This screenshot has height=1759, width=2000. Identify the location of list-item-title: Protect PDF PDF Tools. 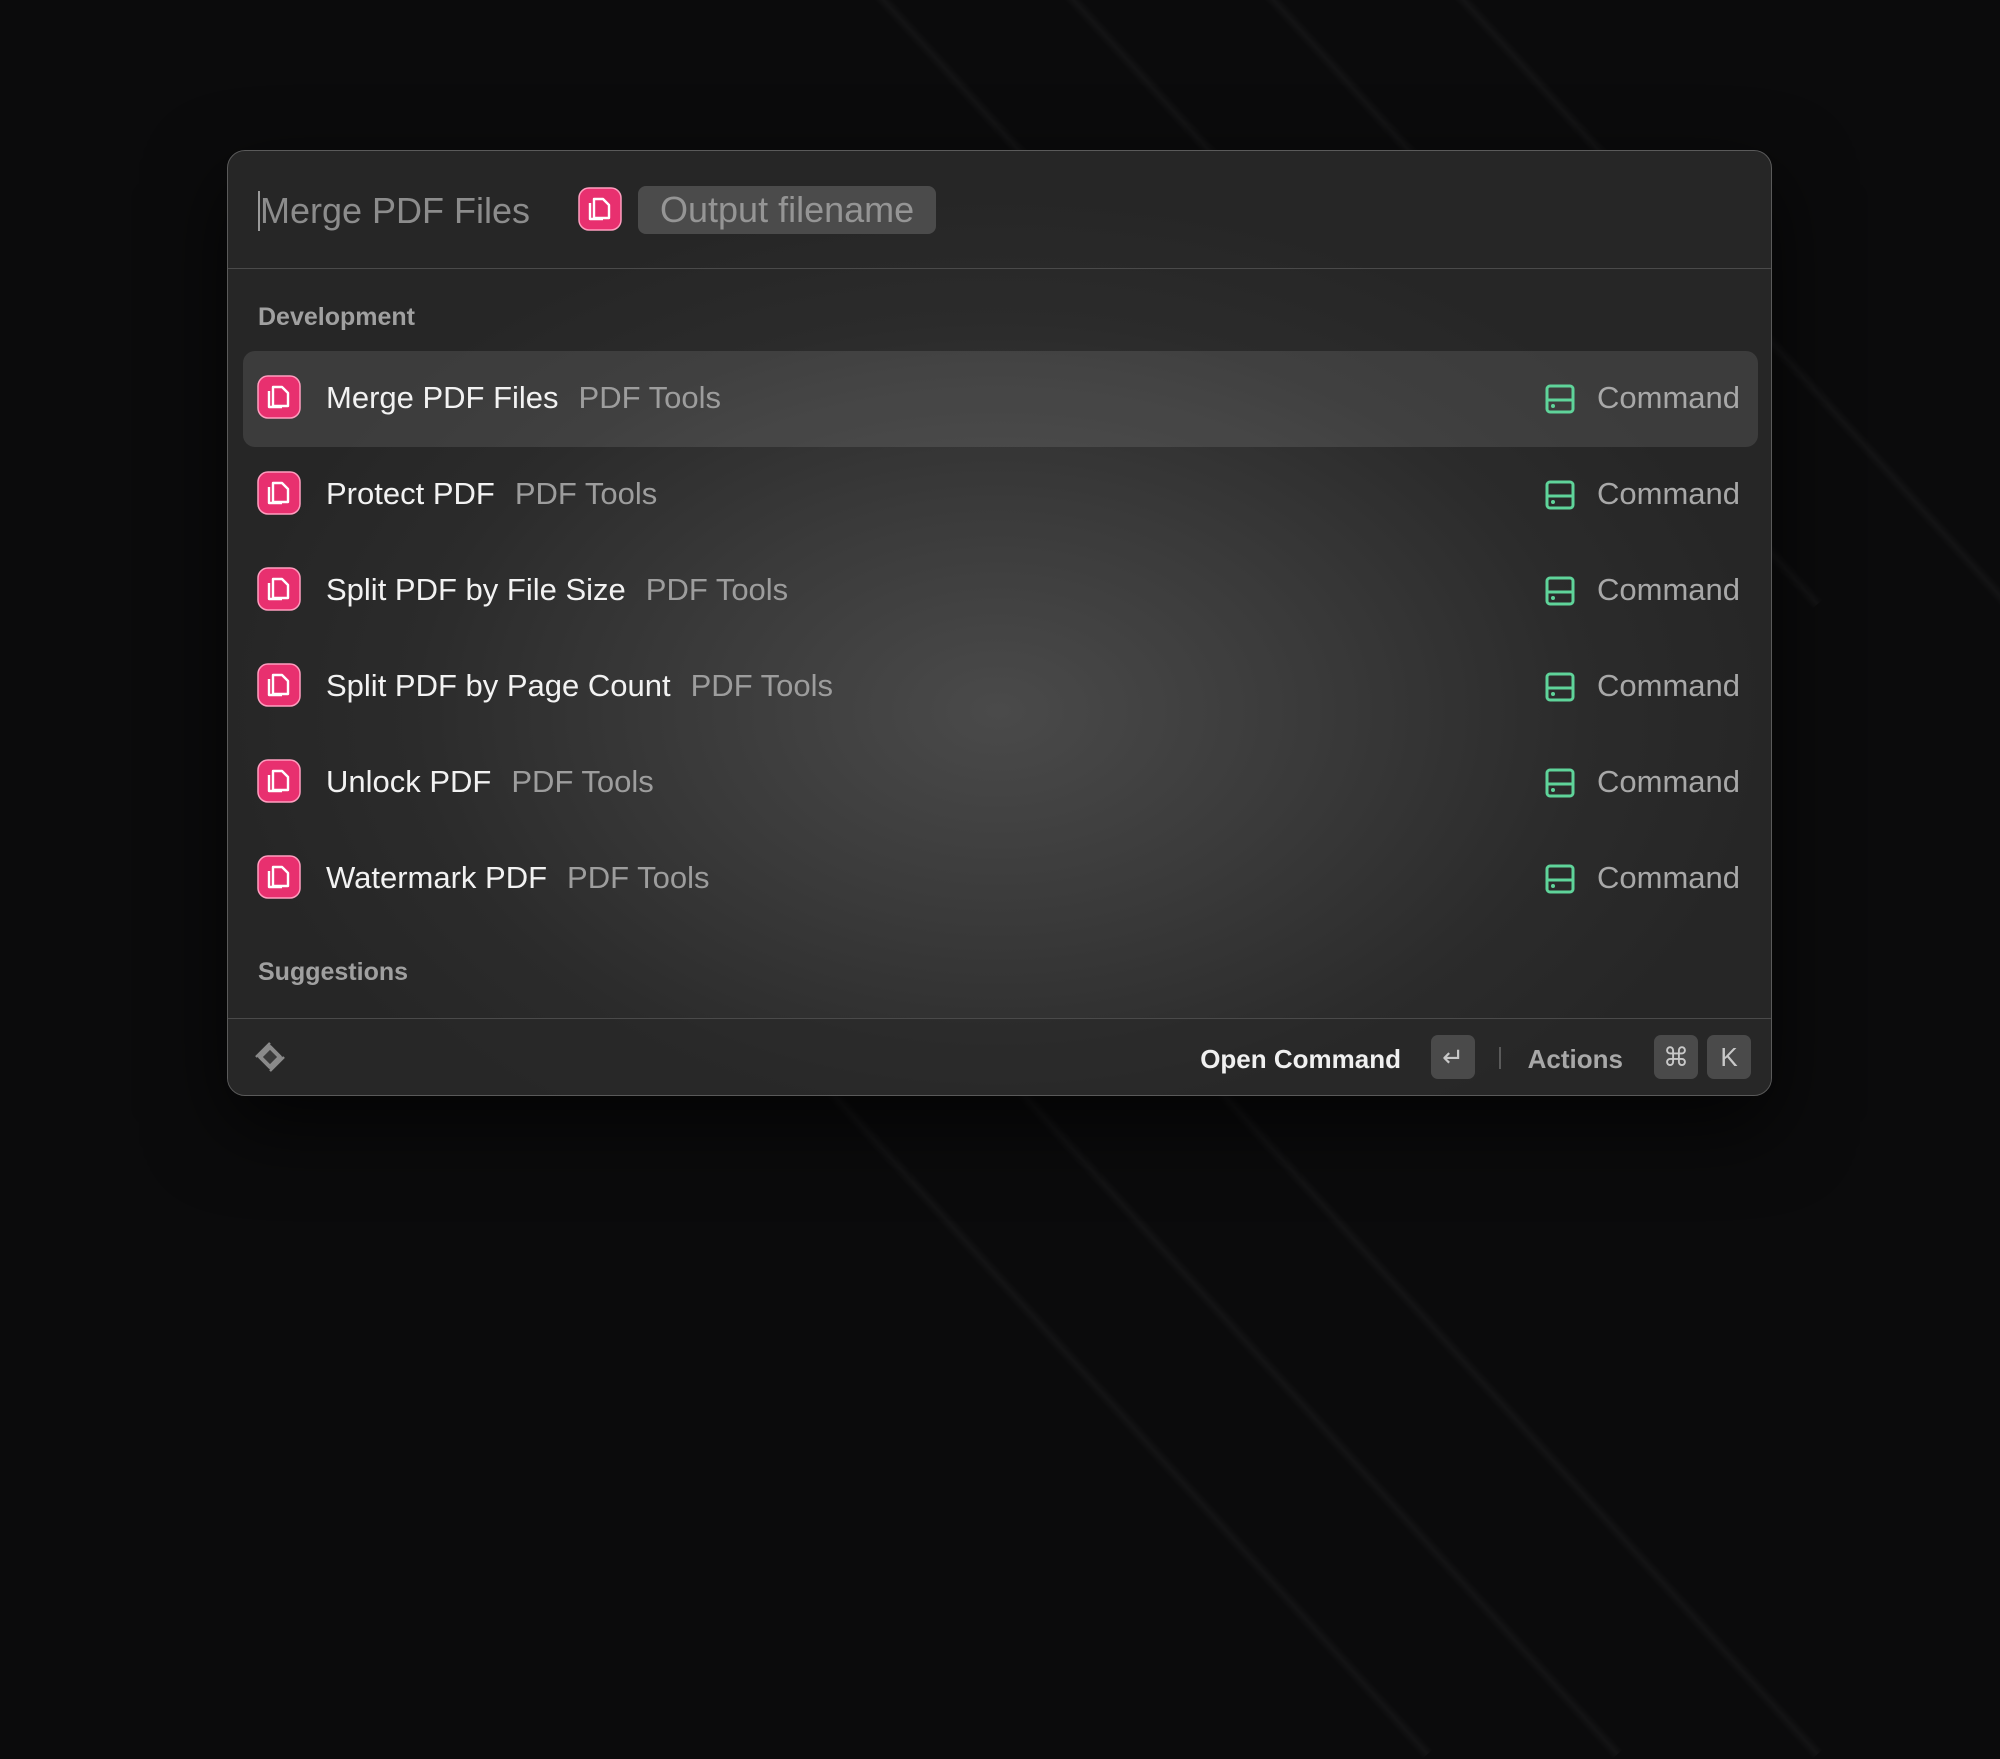
(492, 493).